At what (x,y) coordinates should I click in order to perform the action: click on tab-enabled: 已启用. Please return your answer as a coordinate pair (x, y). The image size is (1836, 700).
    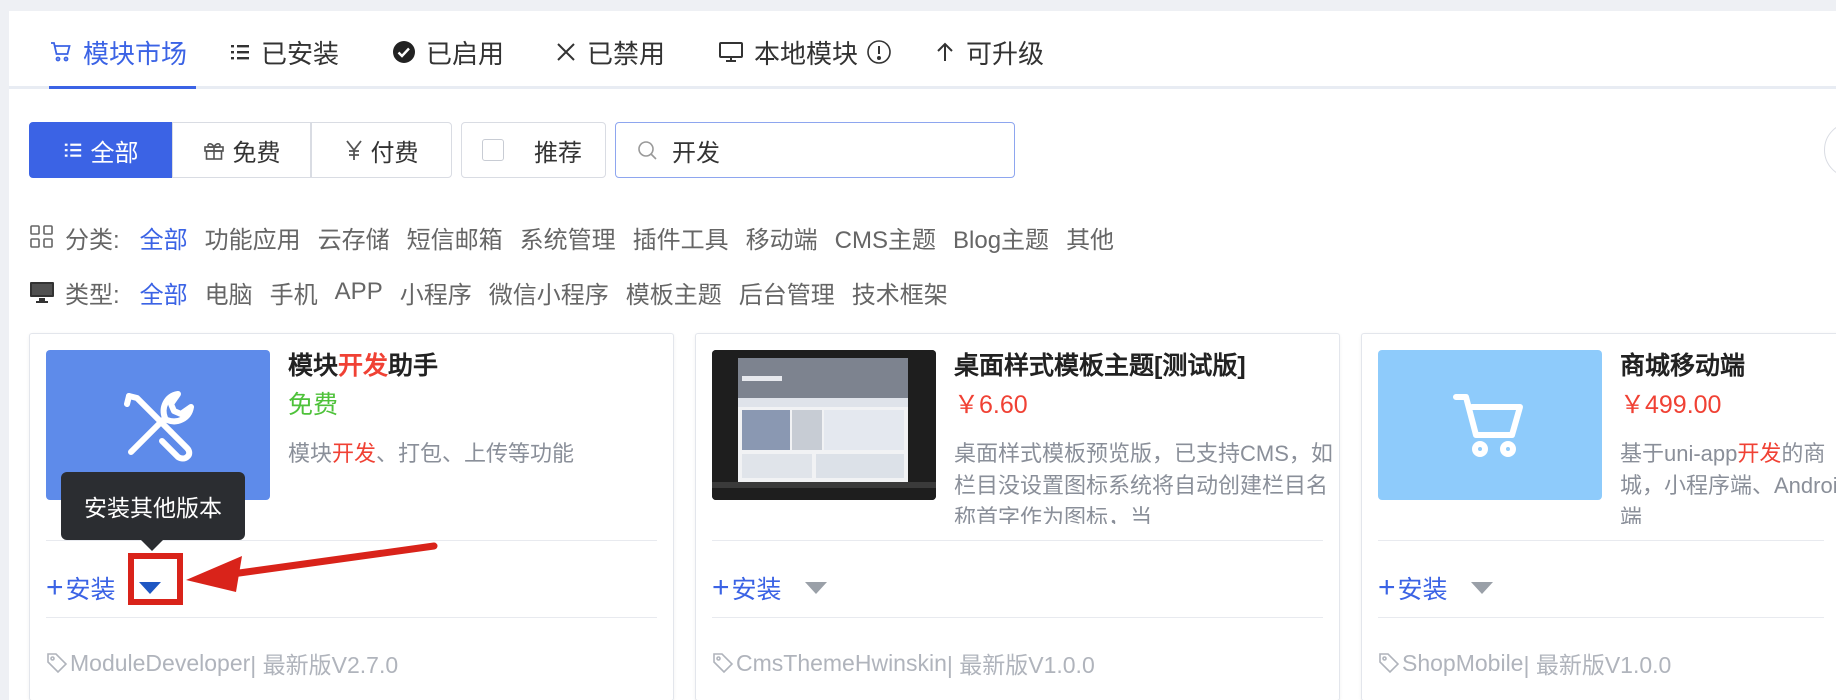
    Looking at the image, I should click on (448, 53).